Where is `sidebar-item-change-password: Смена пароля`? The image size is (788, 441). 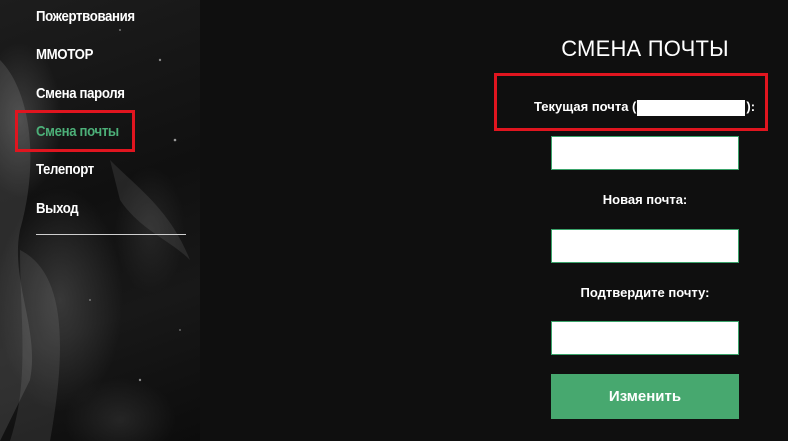 sidebar-item-change-password: Смена пароля is located at coordinates (80, 93).